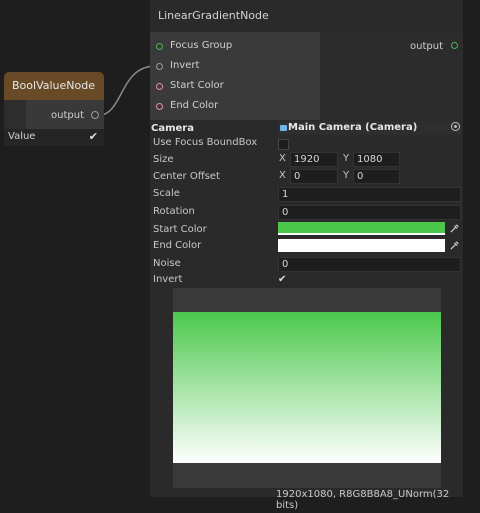  Describe the element at coordinates (455, 126) in the screenshot. I see `object-picker-icon` at that location.